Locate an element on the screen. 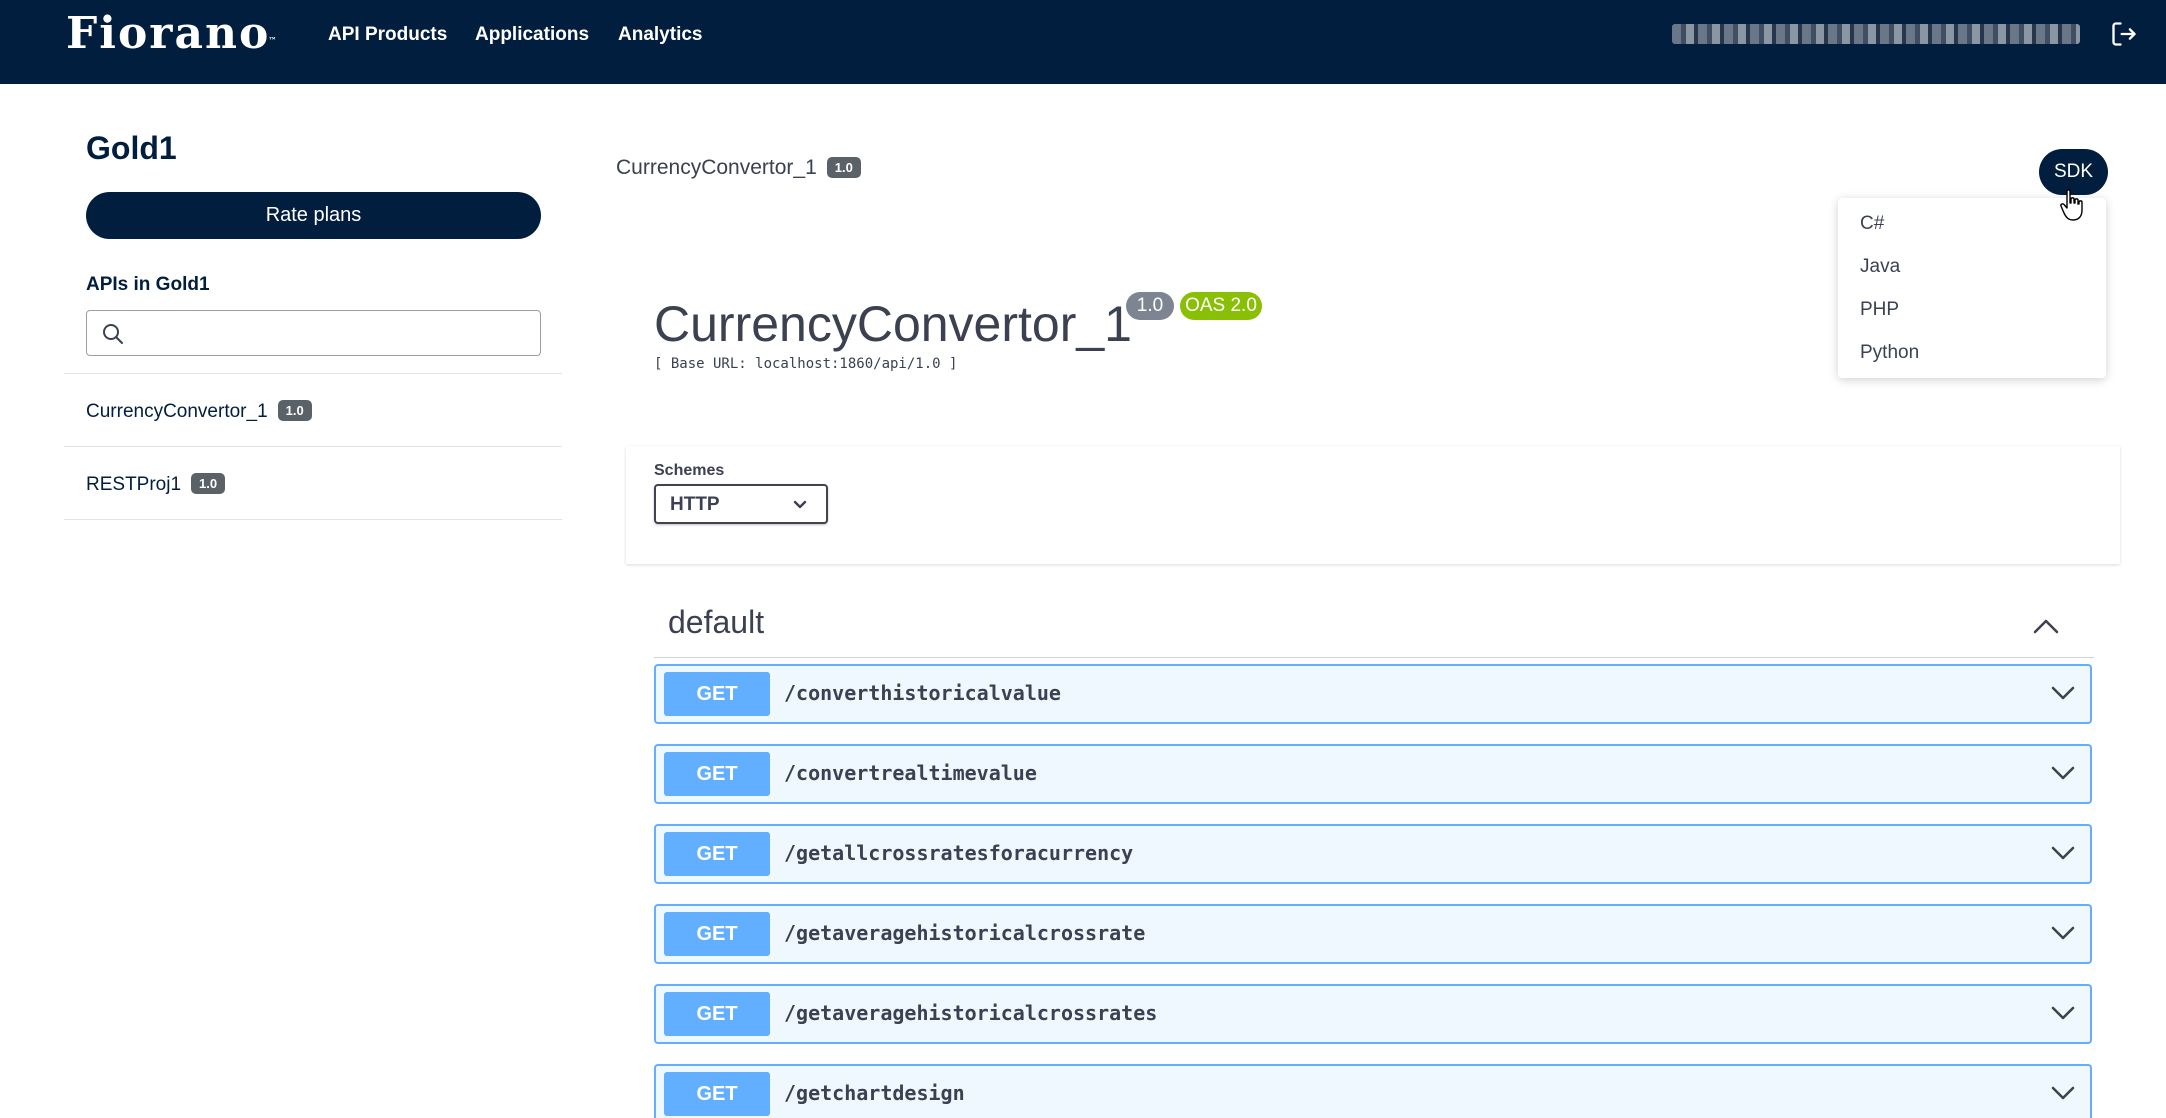 The height and width of the screenshot is (1118, 2166). schemes-panel: Schemes HTTP is located at coordinates (1373, 505).